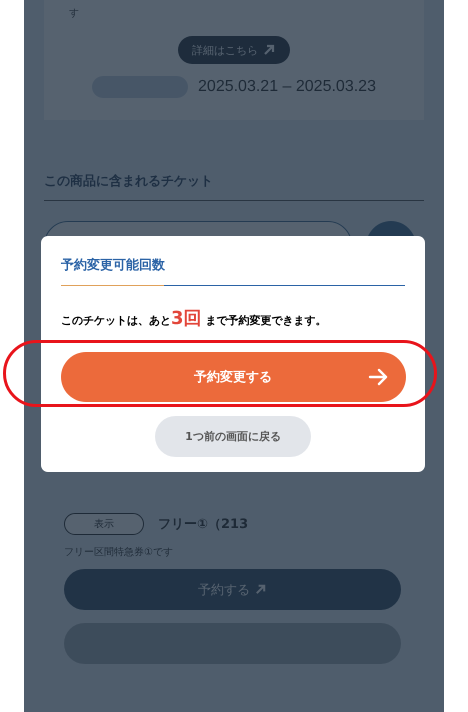  Describe the element at coordinates (74, 13) in the screenshot. I see `intro-text: す` at that location.